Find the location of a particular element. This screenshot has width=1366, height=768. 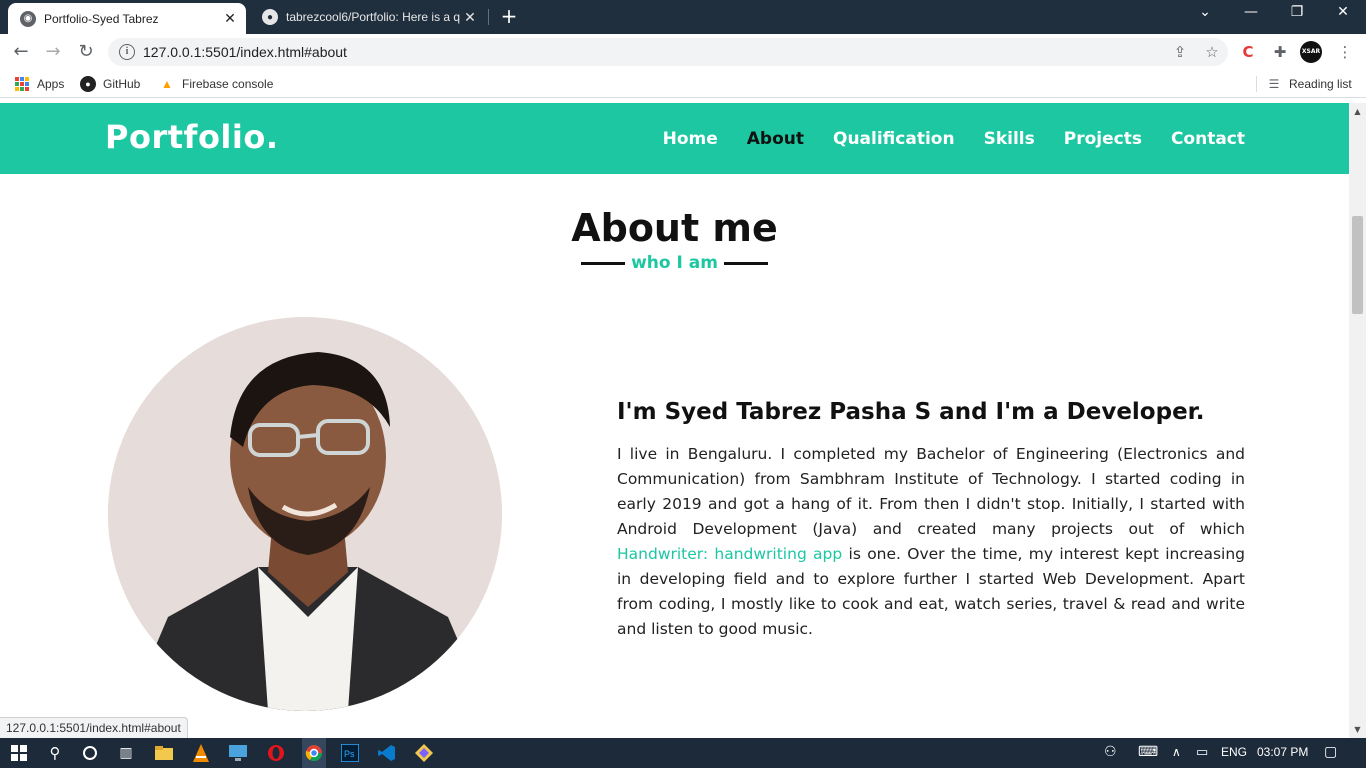

tab-divider is located at coordinates (488, 17).